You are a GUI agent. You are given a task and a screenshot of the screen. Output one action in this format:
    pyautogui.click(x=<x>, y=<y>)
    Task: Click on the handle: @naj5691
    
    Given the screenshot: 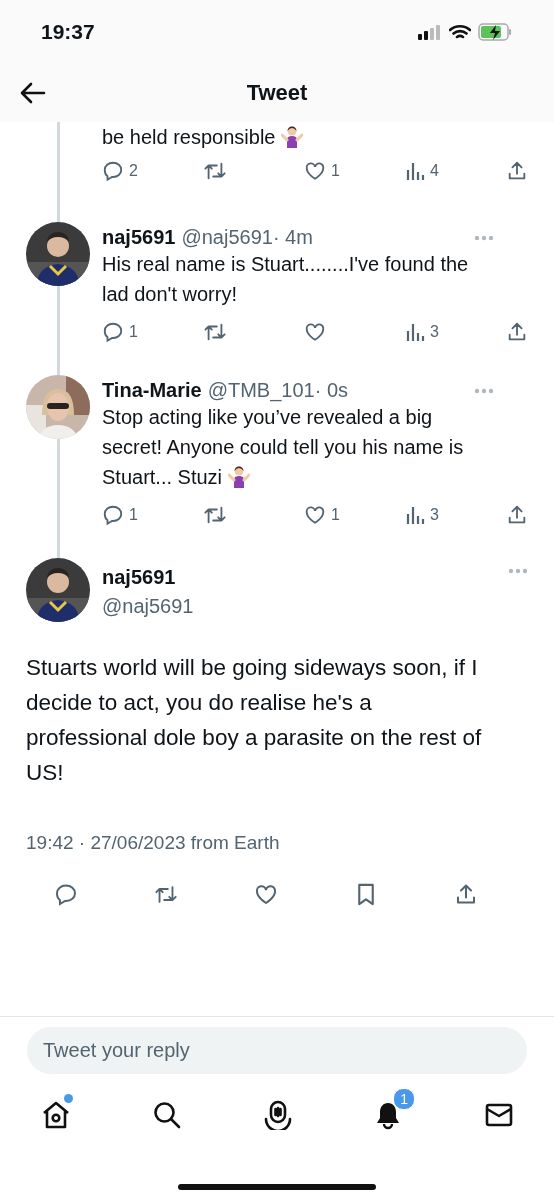 What is the action you would take?
    pyautogui.click(x=148, y=606)
    